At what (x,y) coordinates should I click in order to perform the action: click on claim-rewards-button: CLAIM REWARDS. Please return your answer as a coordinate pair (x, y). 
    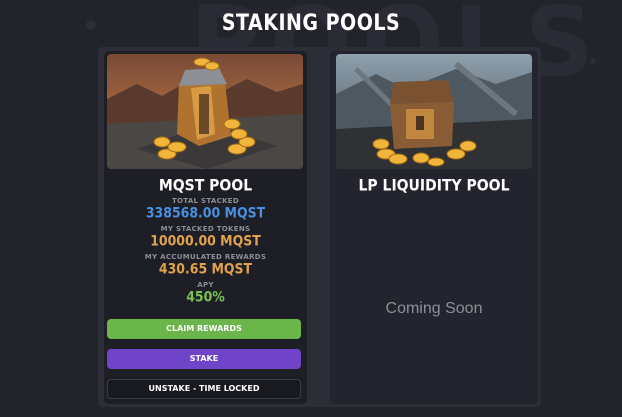
    Looking at the image, I should click on (204, 329).